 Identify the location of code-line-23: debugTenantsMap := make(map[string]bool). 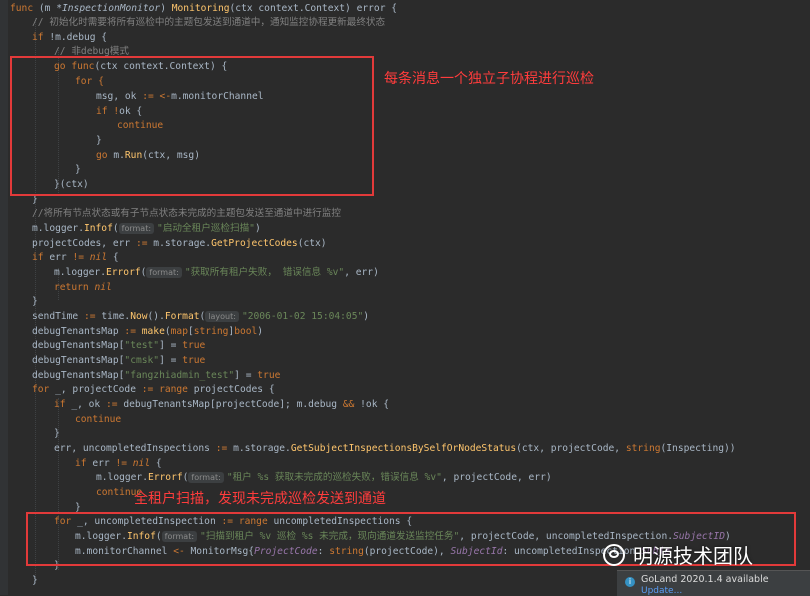
(148, 331).